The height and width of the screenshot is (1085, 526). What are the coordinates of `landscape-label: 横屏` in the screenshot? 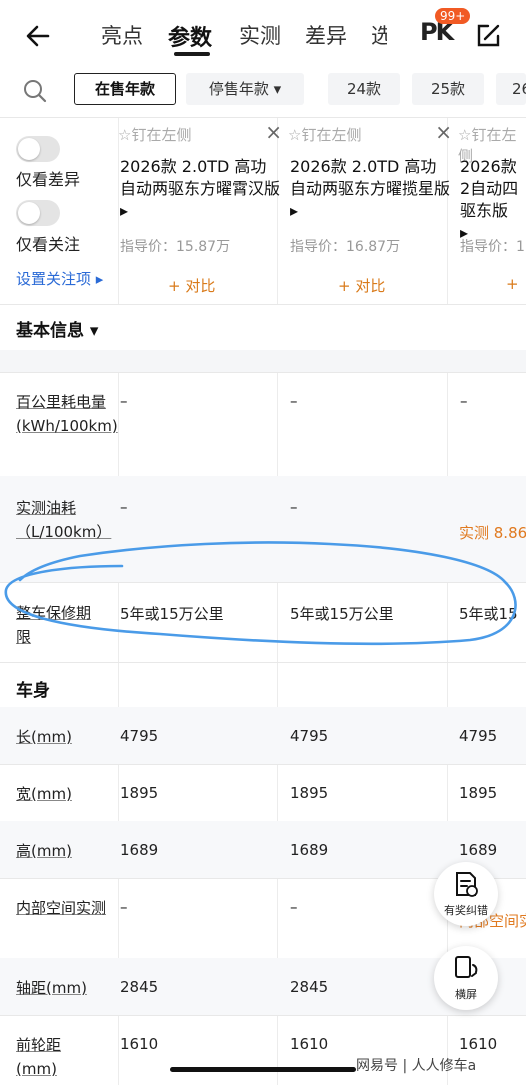 It's located at (466, 994).